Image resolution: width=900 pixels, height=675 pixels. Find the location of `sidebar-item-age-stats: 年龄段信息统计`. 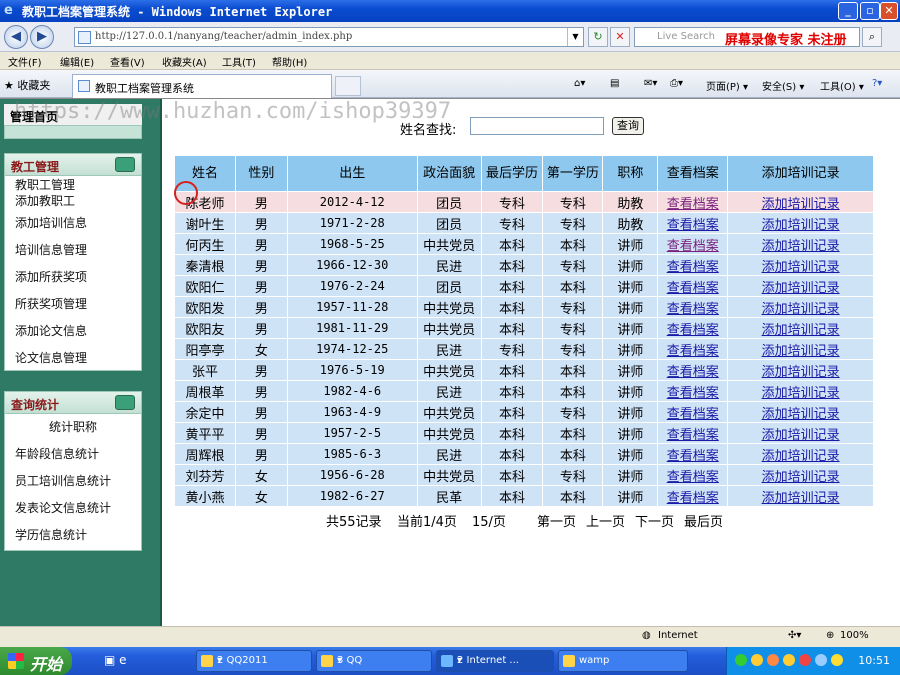

sidebar-item-age-stats: 年龄段信息统计 is located at coordinates (57, 453).